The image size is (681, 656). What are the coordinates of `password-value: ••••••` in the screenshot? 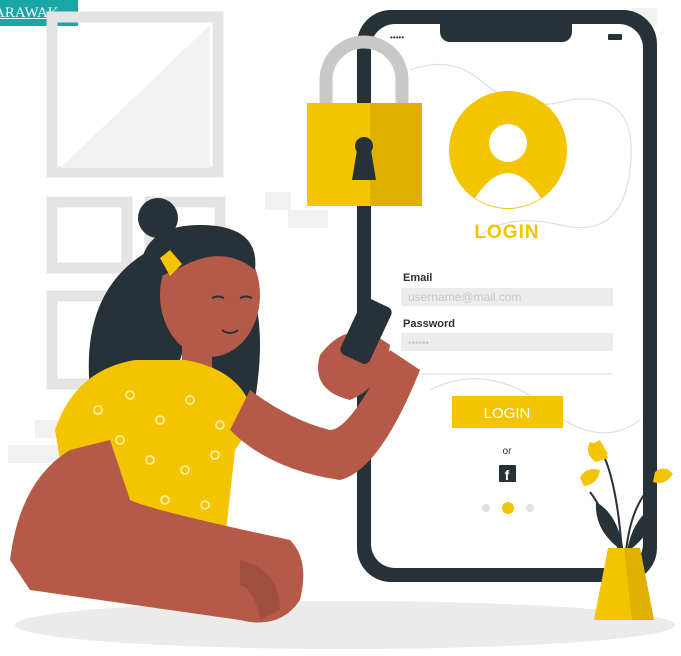 It's located at (419, 343).